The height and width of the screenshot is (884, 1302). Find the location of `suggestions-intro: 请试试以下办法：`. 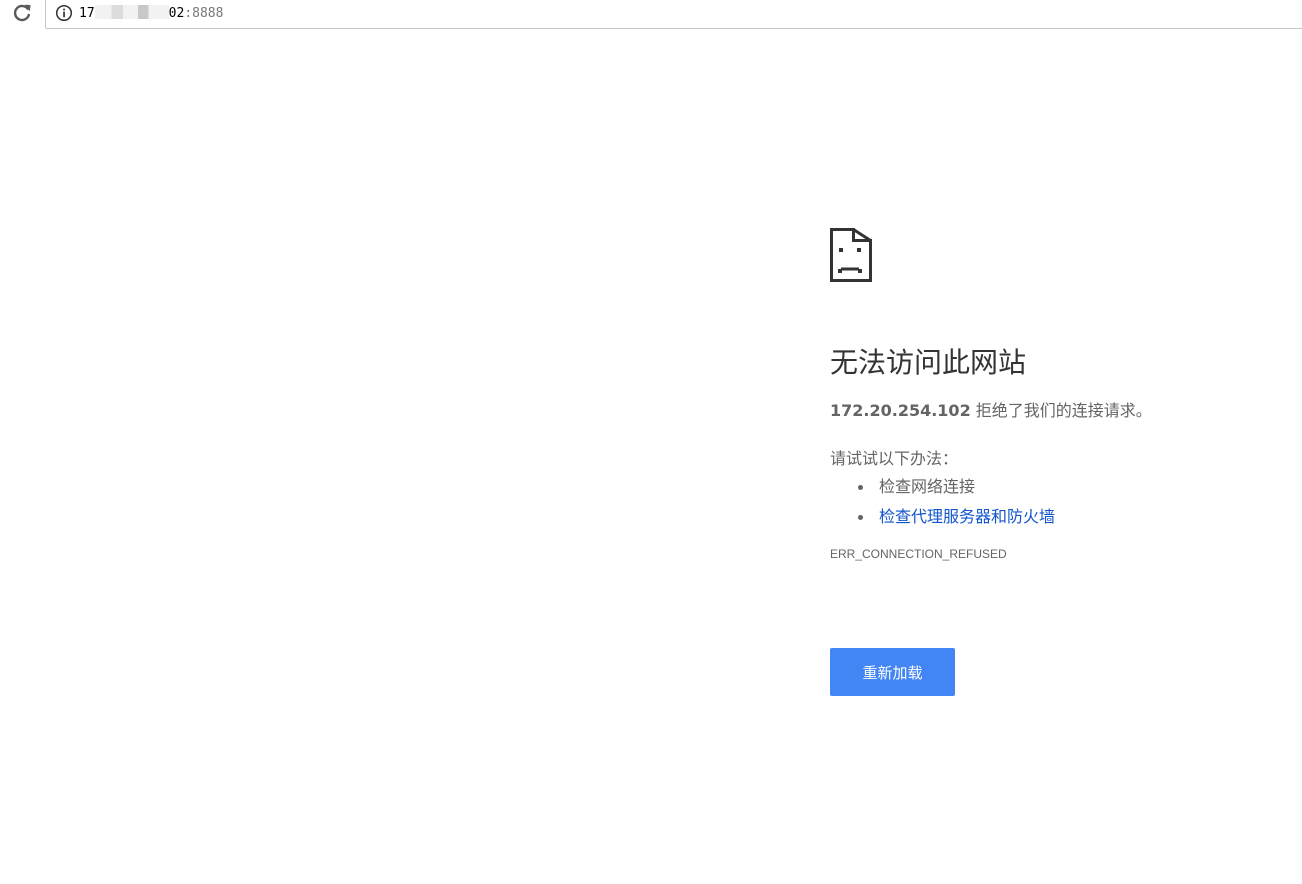

suggestions-intro: 请试试以下办法： is located at coordinates (894, 458).